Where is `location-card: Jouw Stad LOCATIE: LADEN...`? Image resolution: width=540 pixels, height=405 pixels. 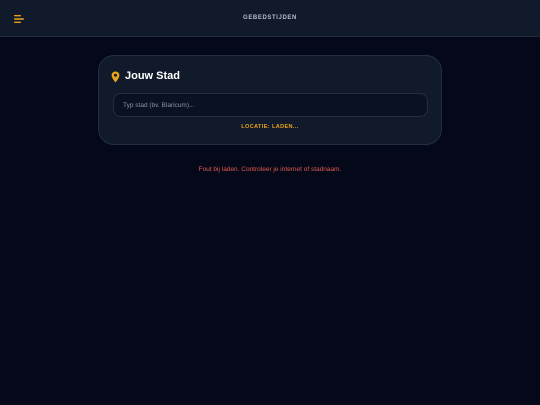
location-card: Jouw Stad LOCATIE: LADEN... is located at coordinates (270, 100).